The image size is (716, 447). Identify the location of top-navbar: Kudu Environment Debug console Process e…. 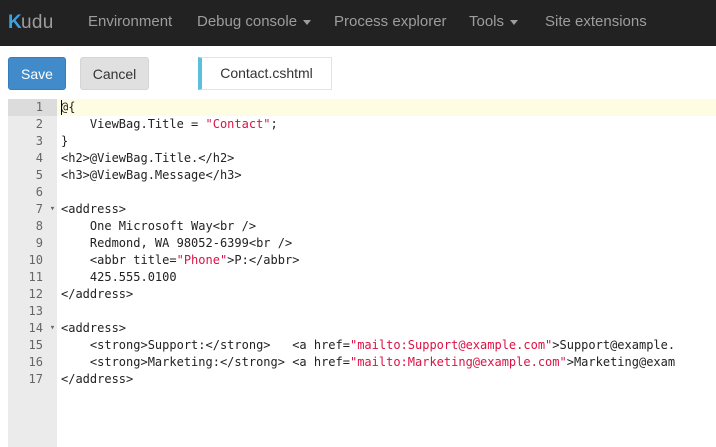
(358, 23).